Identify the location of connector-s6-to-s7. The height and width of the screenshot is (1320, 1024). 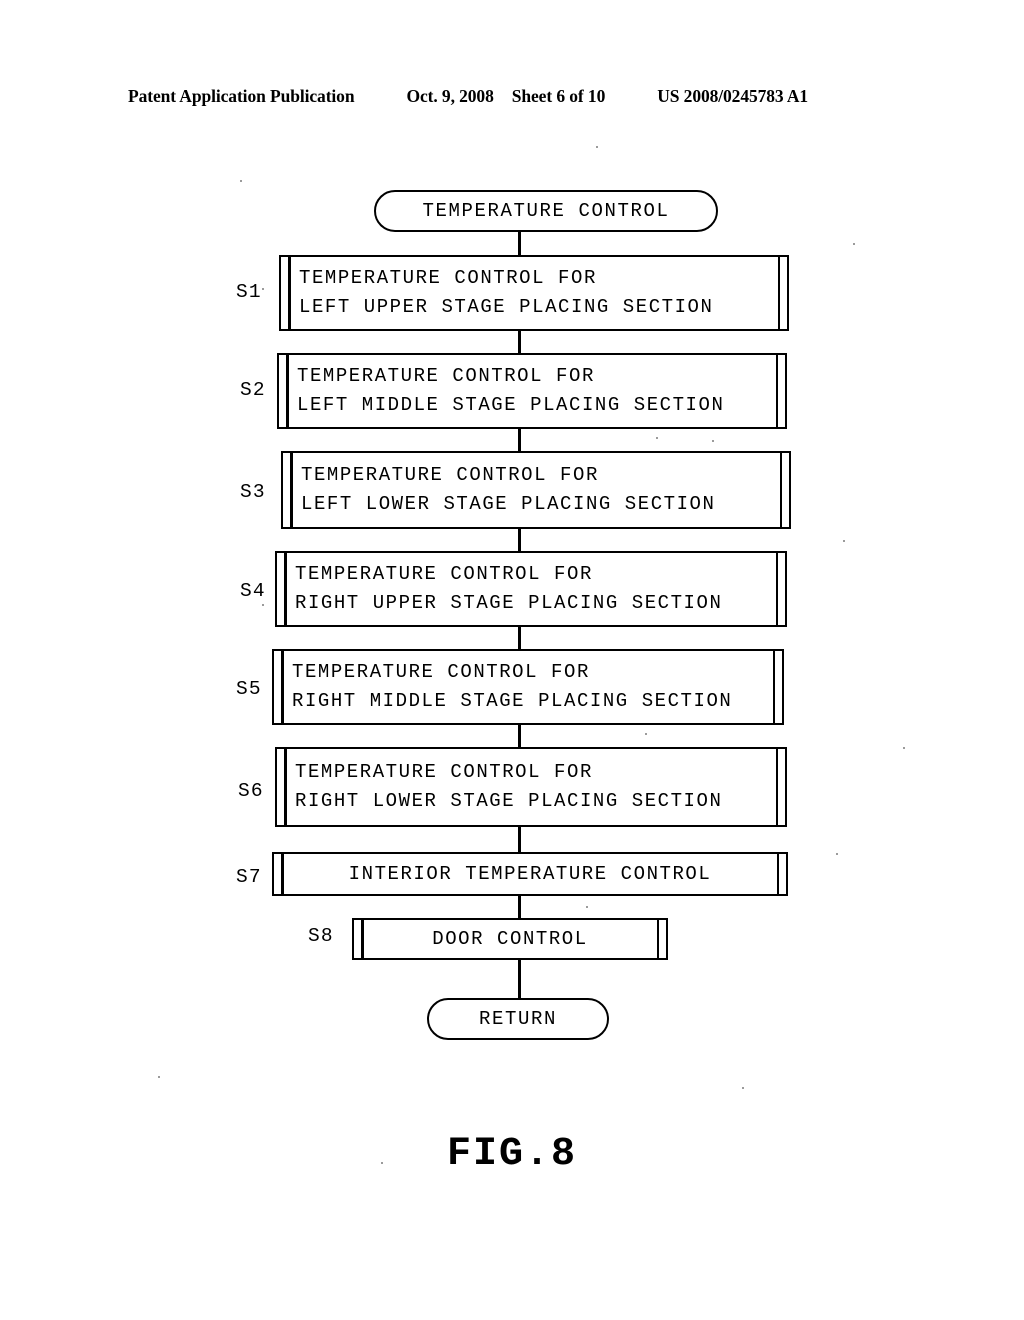
(519, 839).